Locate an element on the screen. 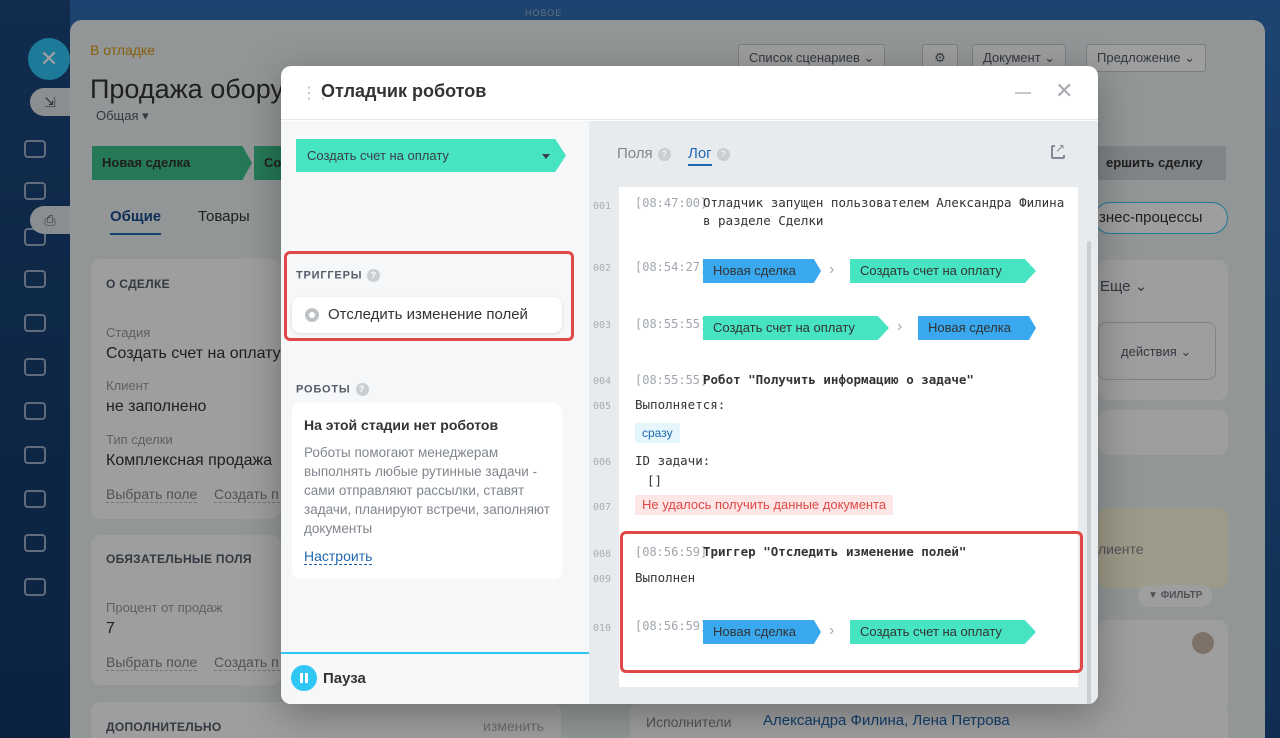  robots-setup-link: Настроить is located at coordinates (338, 556).